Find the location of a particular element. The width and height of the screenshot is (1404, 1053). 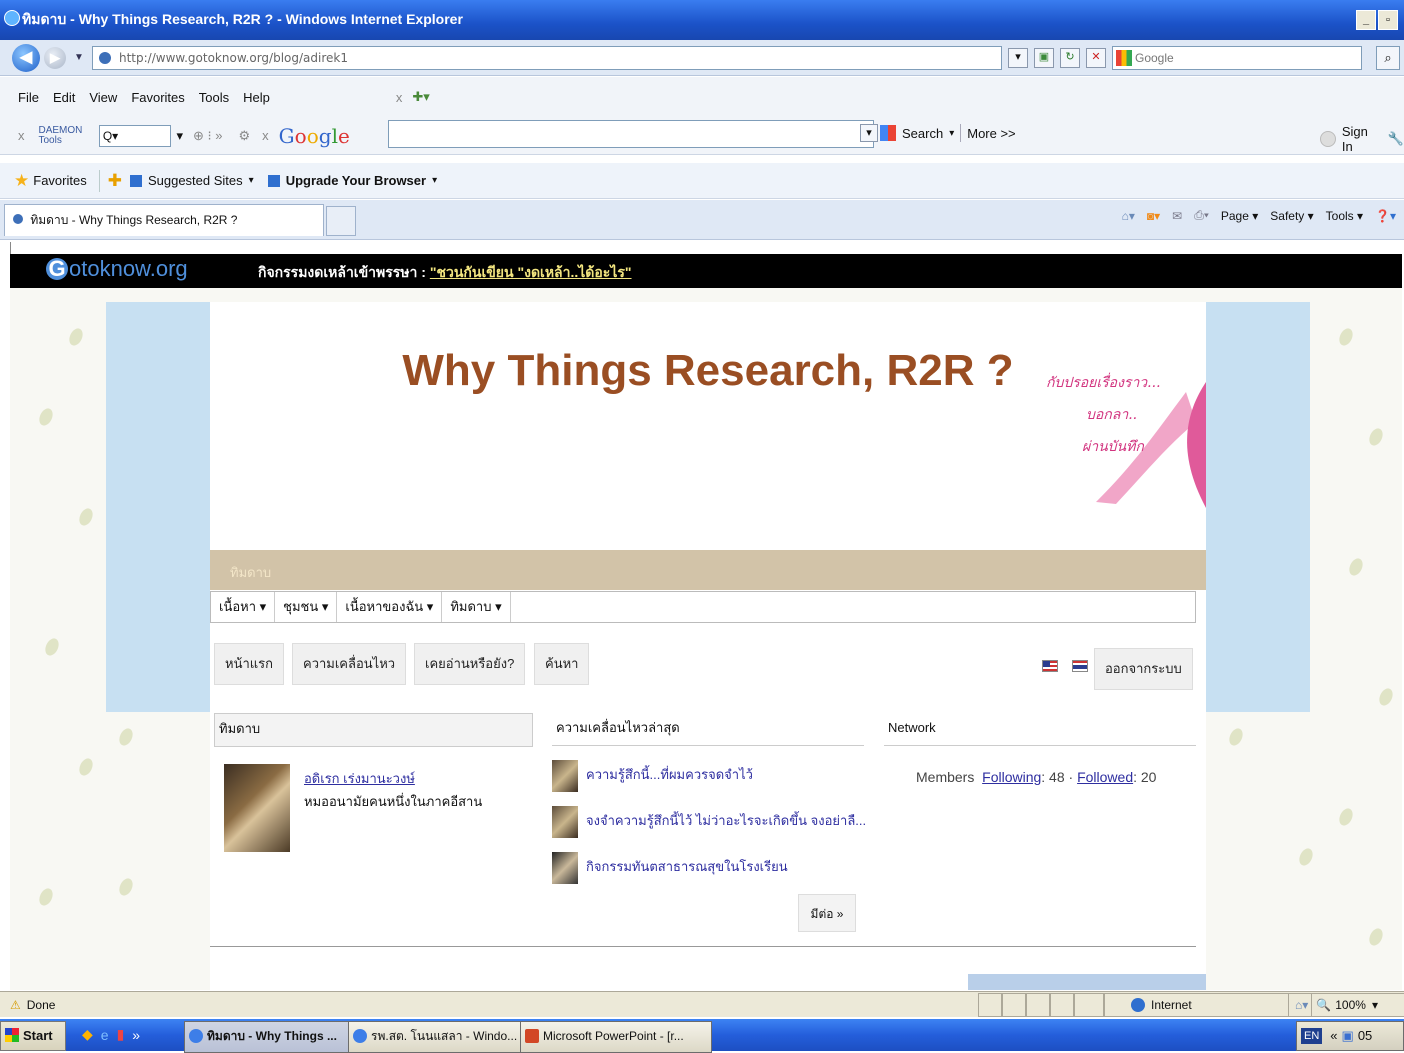

safety-menu: Safety ▾ is located at coordinates (1291, 216).